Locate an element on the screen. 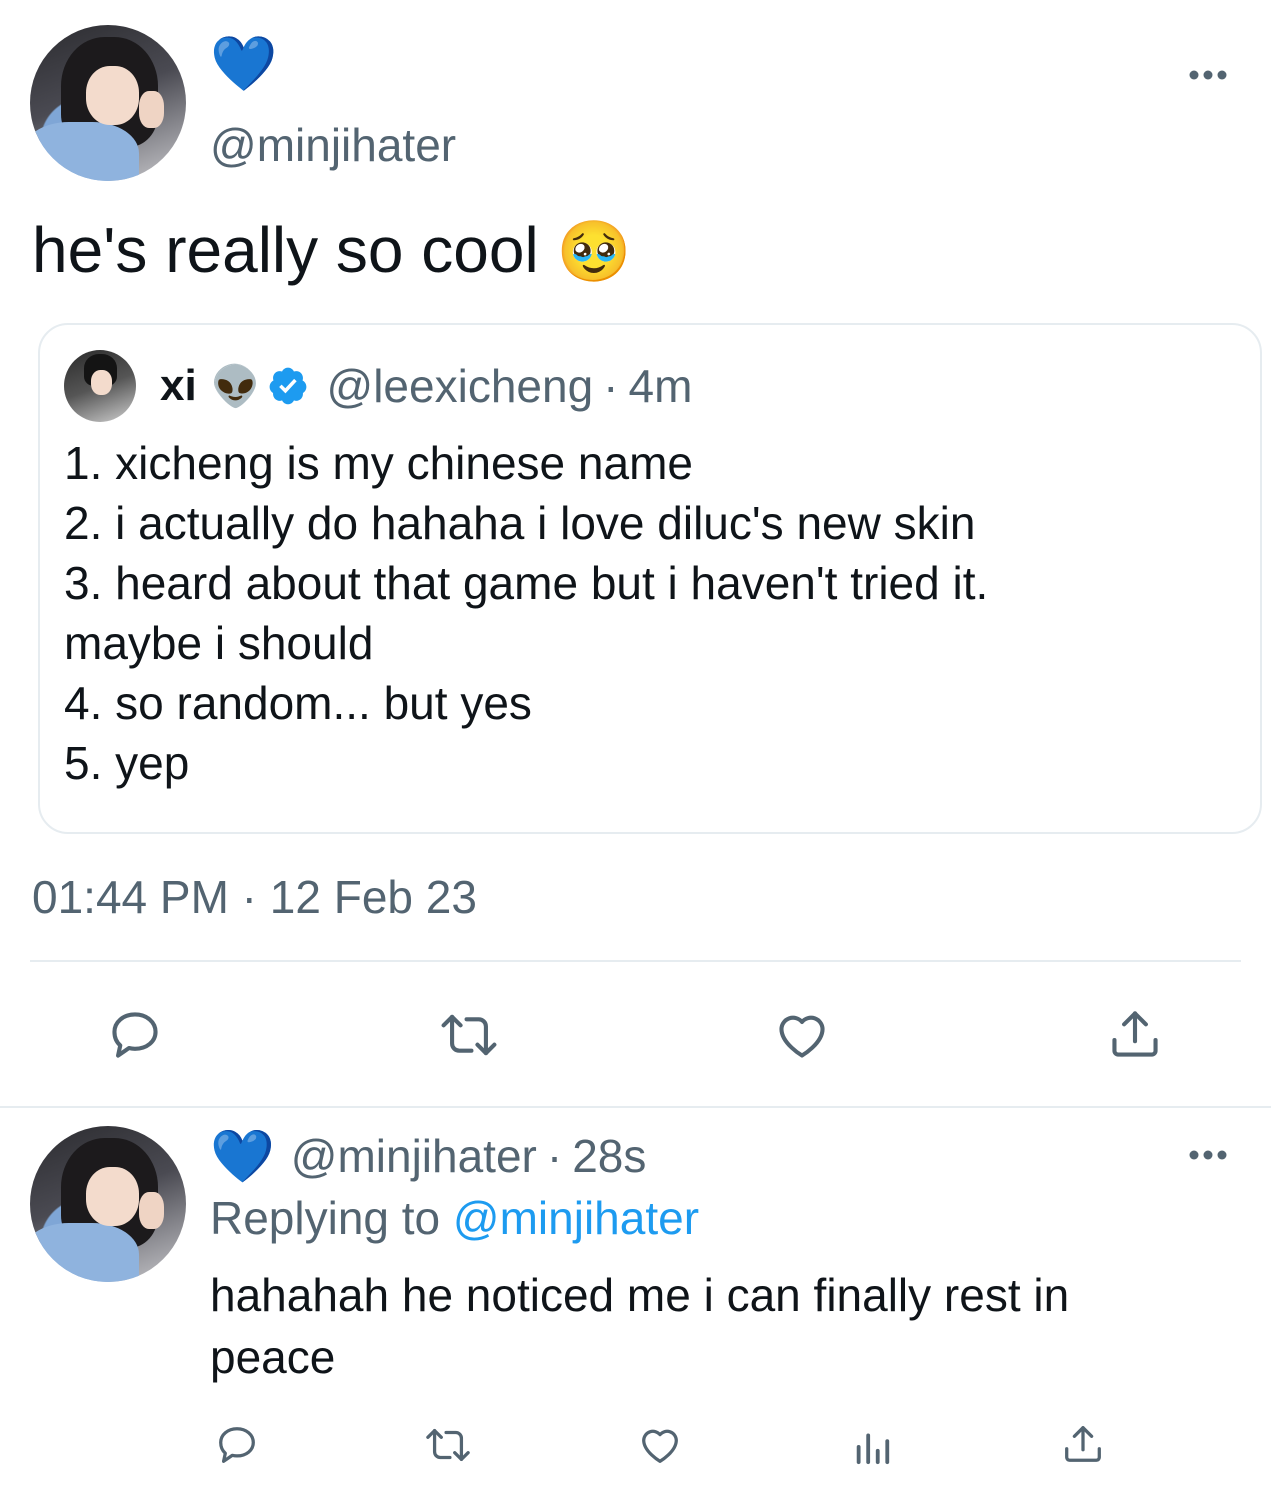  retweet-button is located at coordinates (469, 1035).